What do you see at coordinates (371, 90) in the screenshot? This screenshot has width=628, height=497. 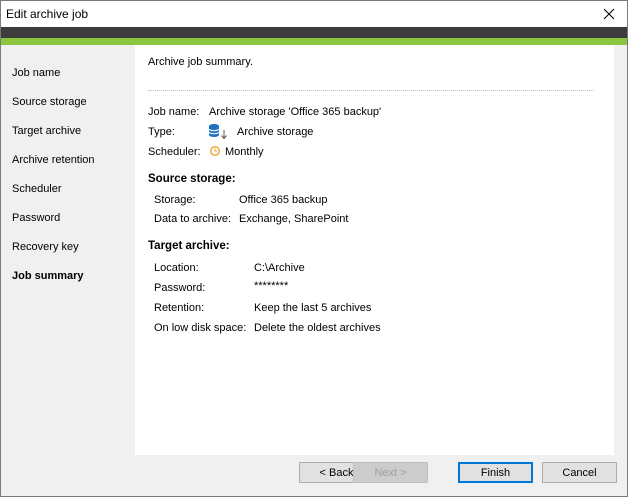 I see `divider` at bounding box center [371, 90].